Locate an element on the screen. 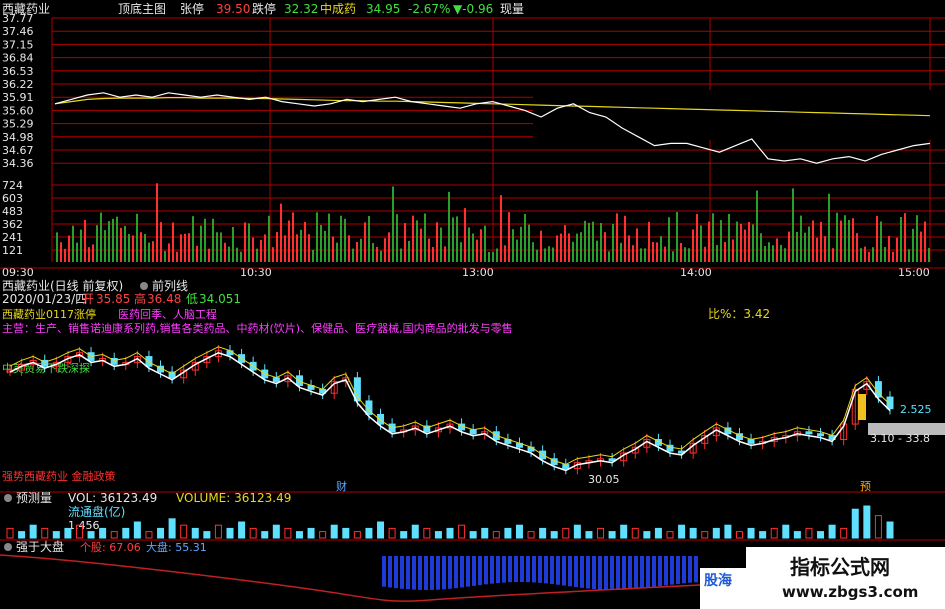 Image resolution: width=945 pixels, height=609 pixels. low-price-label: 30.05 is located at coordinates (604, 479).